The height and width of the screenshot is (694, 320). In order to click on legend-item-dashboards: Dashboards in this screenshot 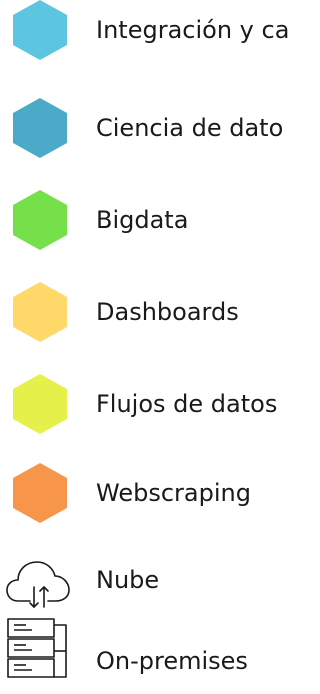, I will do `click(147, 312)`.